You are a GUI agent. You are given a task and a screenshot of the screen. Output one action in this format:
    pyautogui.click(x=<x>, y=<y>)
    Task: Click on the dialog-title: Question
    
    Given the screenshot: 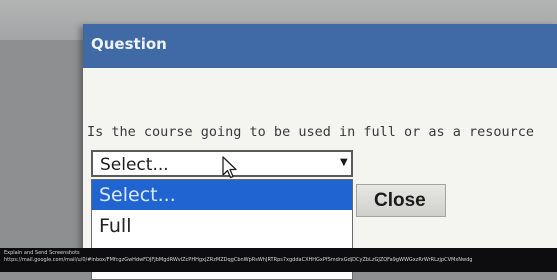 What is the action you would take?
    pyautogui.click(x=129, y=44)
    